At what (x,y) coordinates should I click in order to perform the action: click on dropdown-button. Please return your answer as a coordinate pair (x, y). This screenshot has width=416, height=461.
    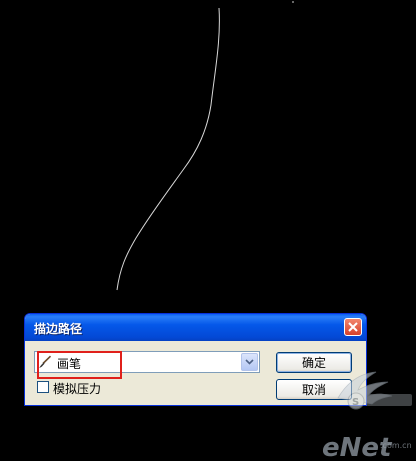
    Looking at the image, I should click on (249, 362).